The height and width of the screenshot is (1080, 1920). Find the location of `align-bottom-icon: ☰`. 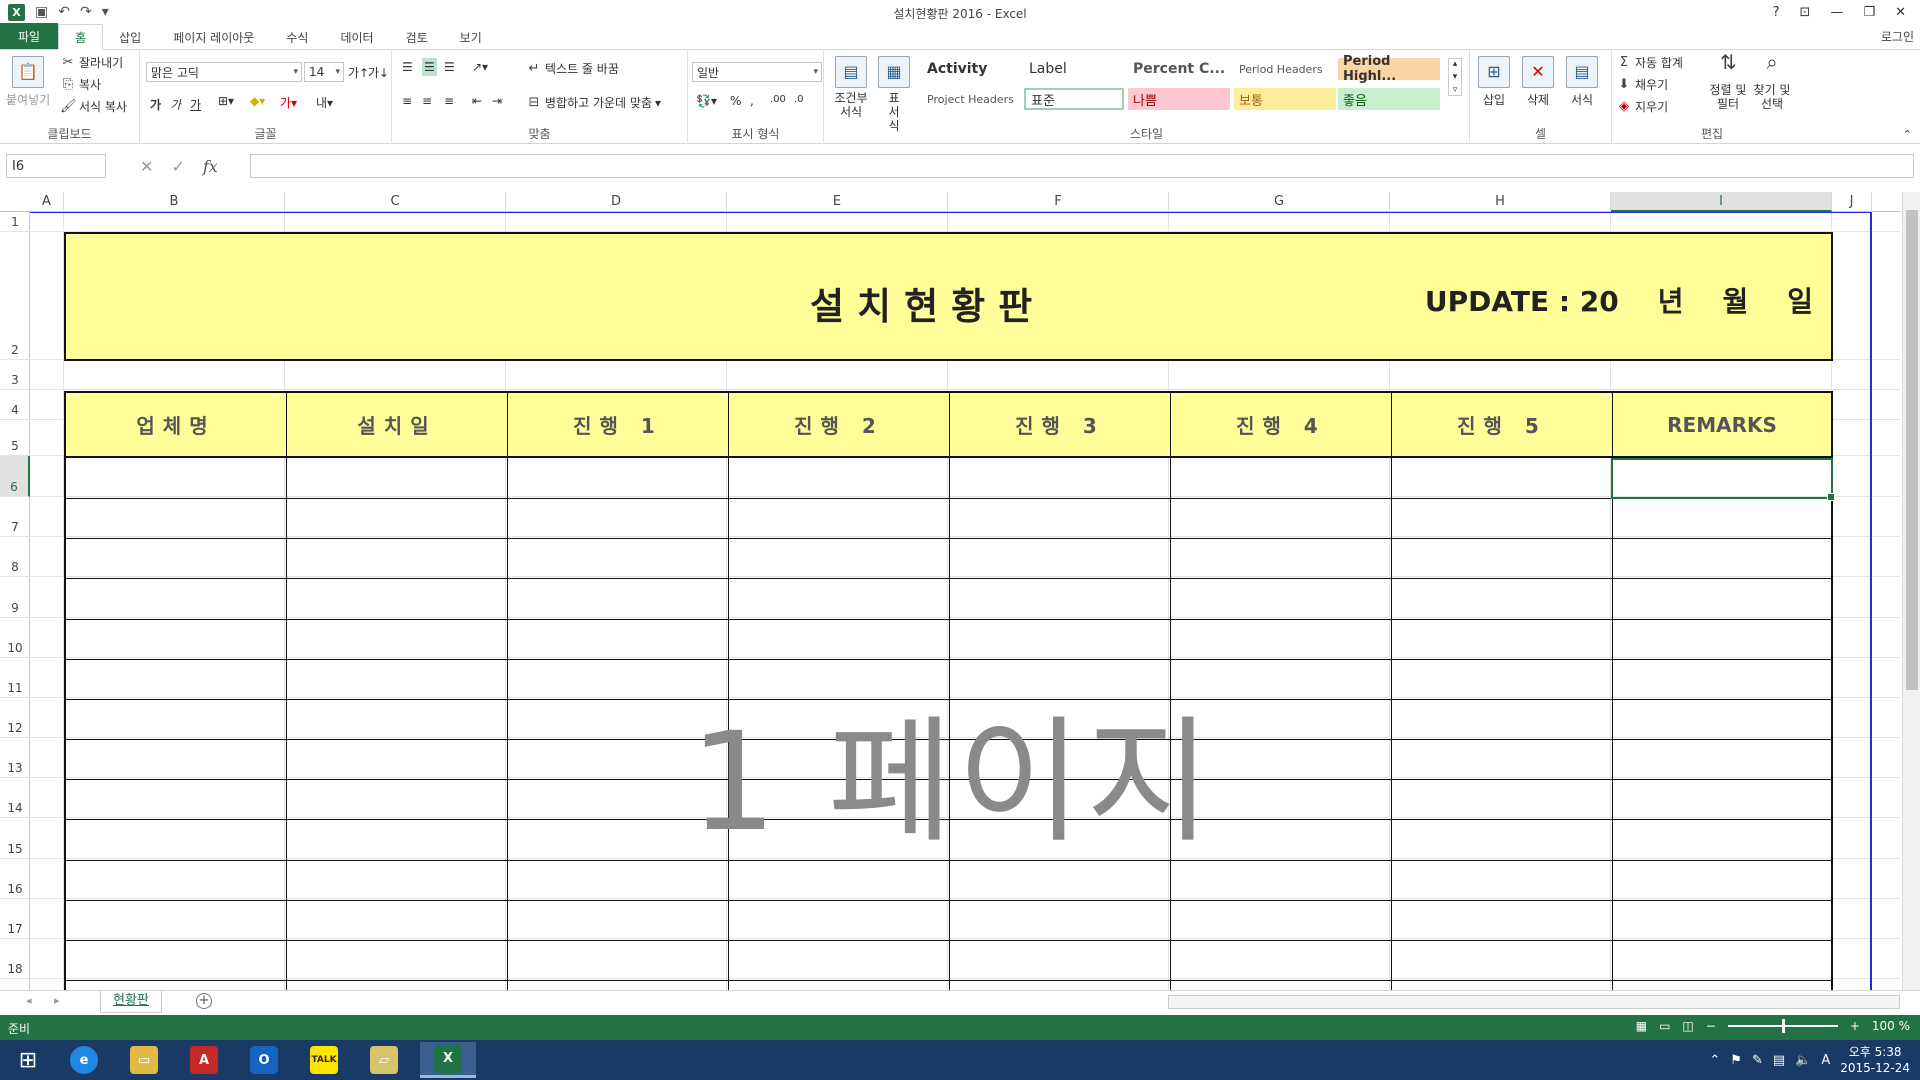

align-bottom-icon: ☰ is located at coordinates (449, 67).